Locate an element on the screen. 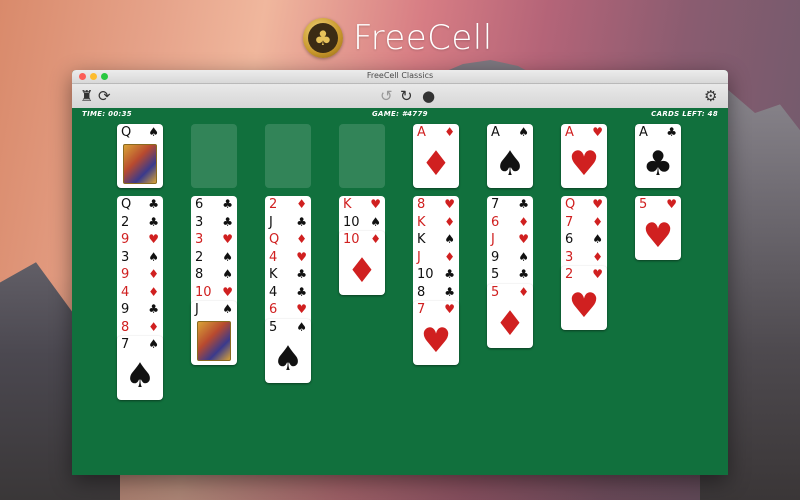 Image resolution: width=800 pixels, height=500 pixels. foundation-card: A ♦ ♦ is located at coordinates (436, 156).